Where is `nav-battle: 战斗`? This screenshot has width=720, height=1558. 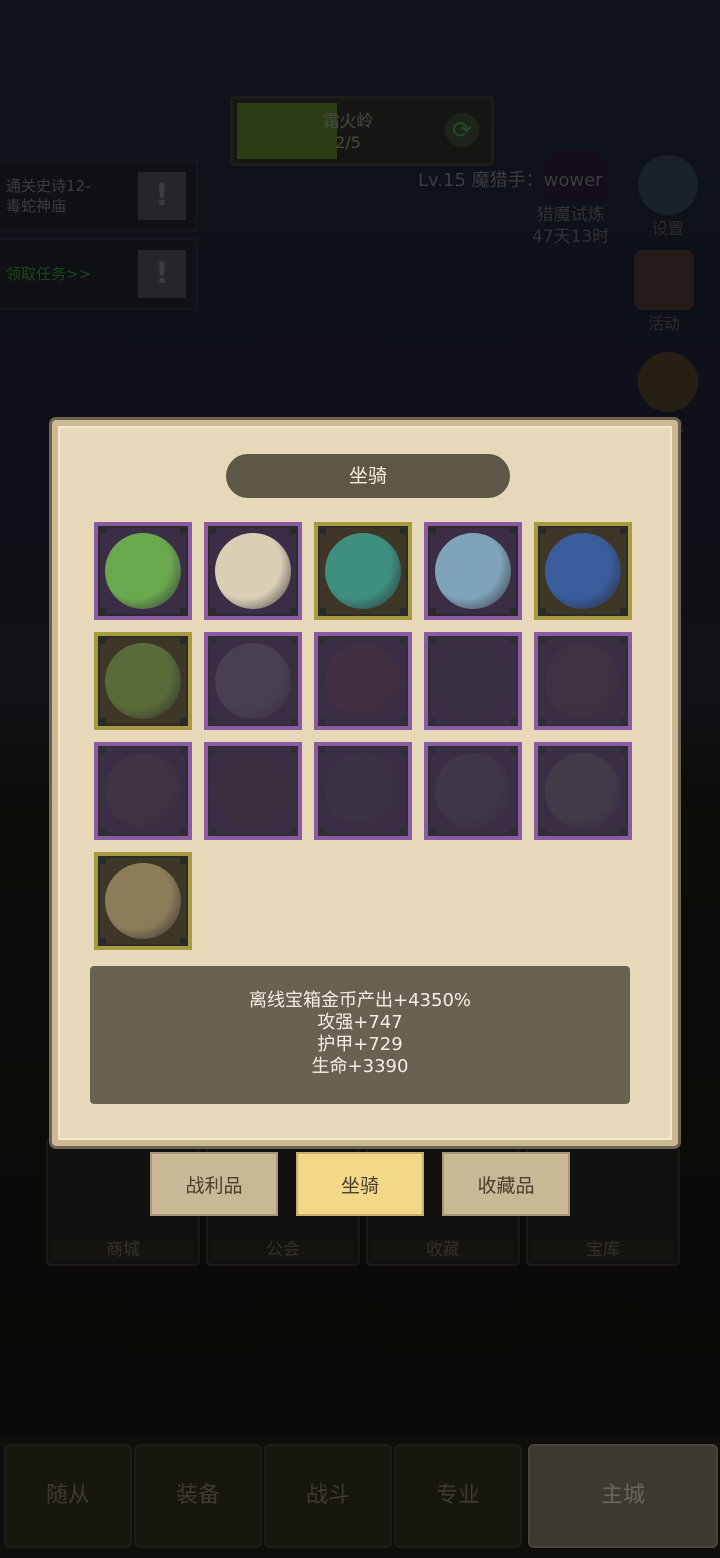
nav-battle: 战斗 is located at coordinates (328, 1496).